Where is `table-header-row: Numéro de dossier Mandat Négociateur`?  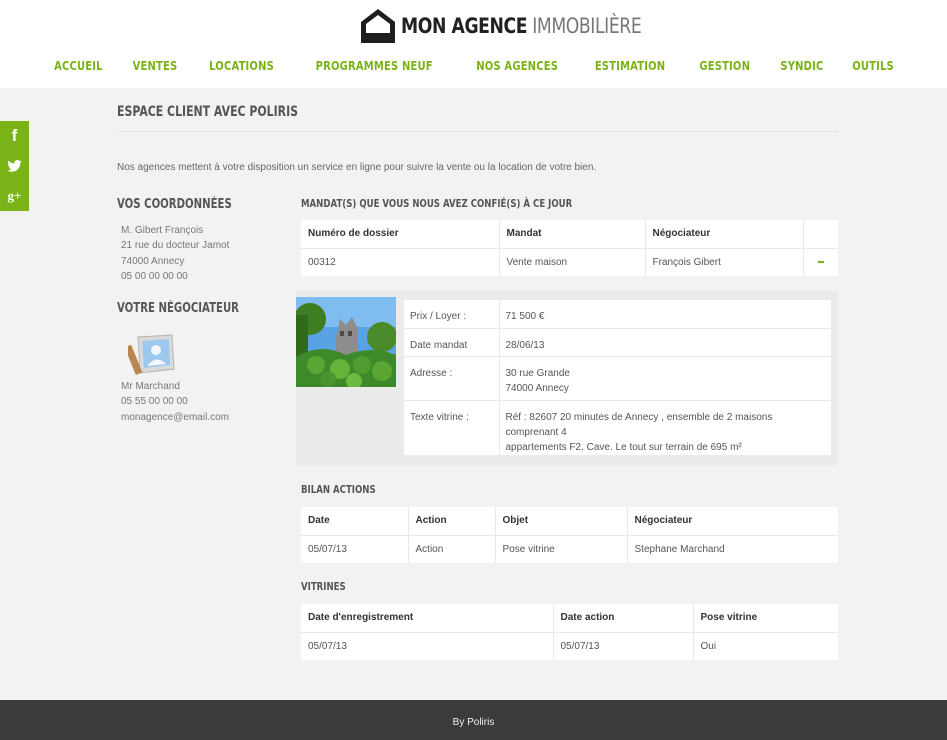 table-header-row: Numéro de dossier Mandat Négociateur is located at coordinates (569, 234).